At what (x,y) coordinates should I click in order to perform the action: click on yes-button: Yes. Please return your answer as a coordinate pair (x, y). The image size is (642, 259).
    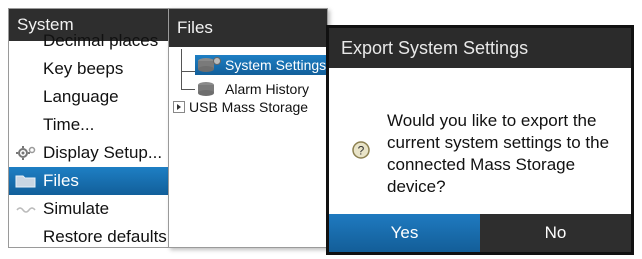
    Looking at the image, I should click on (404, 233).